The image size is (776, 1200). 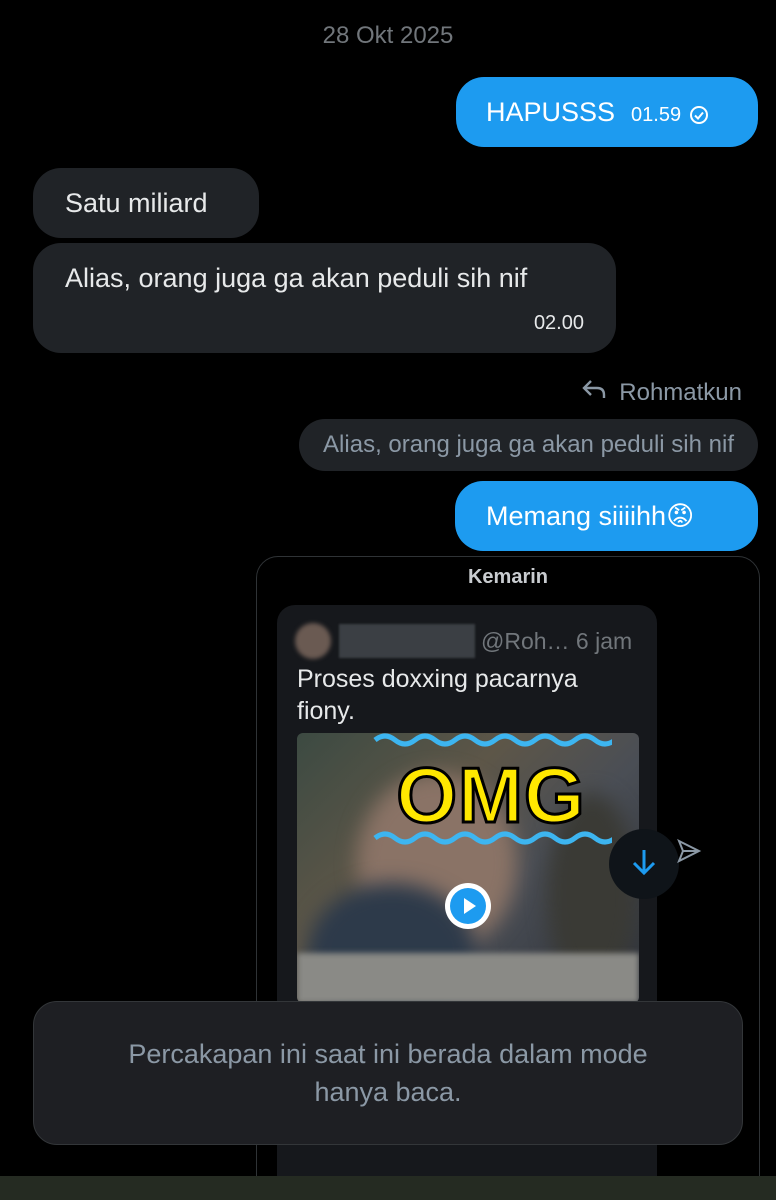 I want to click on tweet-header: @Roh… 6 jam, so click(x=463, y=641).